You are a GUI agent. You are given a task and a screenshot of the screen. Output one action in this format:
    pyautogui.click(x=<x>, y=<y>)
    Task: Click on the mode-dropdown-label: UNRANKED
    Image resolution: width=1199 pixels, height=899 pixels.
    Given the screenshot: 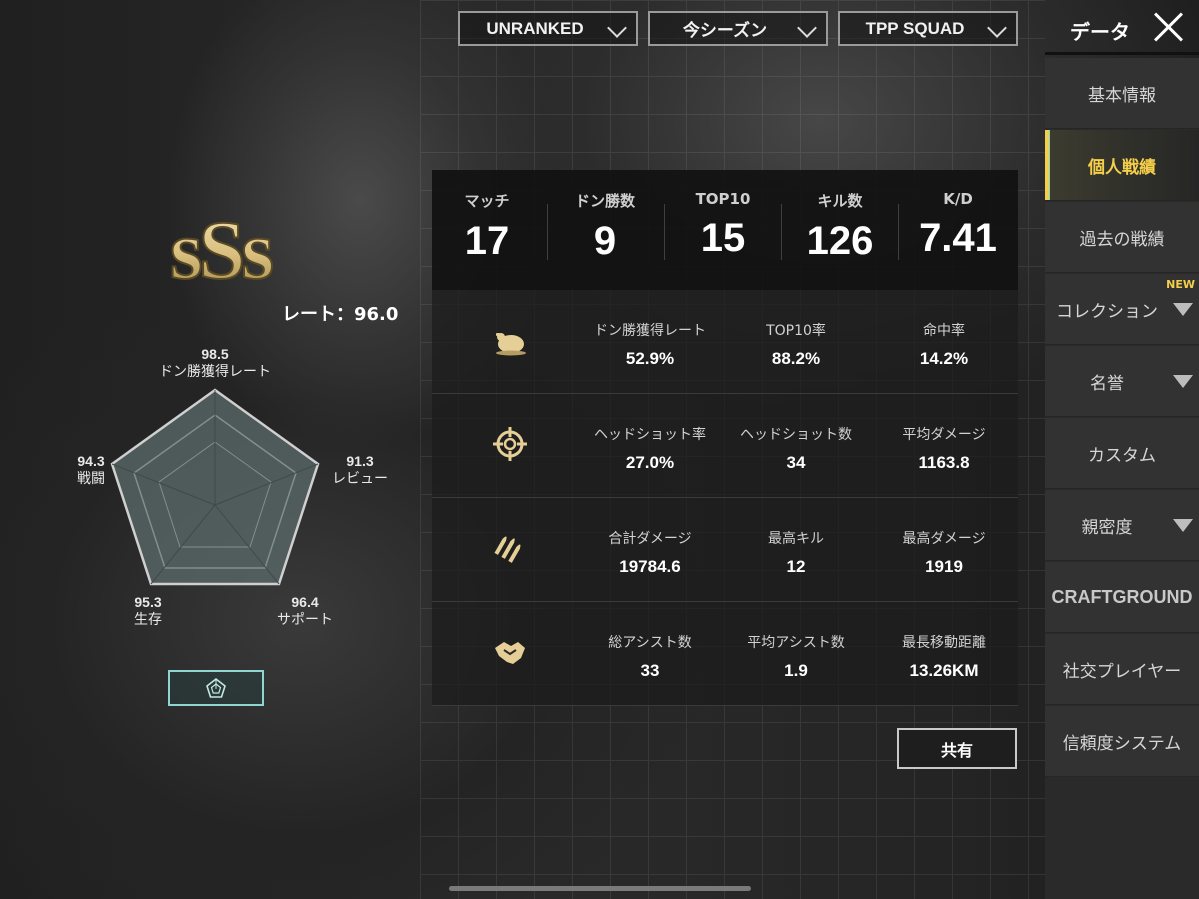 What is the action you would take?
    pyautogui.click(x=535, y=28)
    